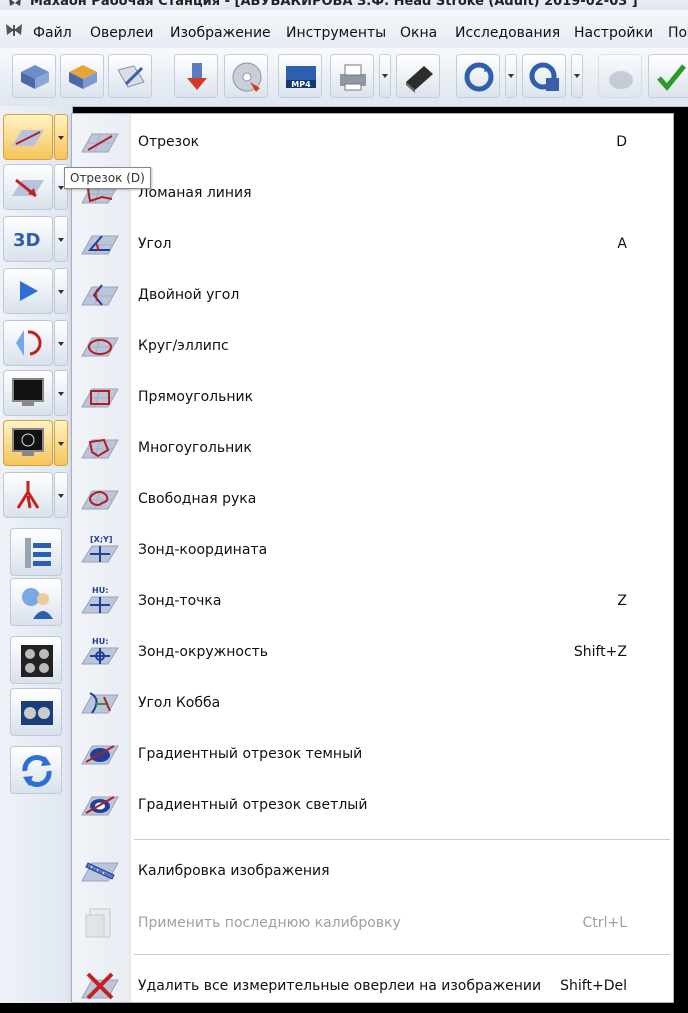 The height and width of the screenshot is (1013, 688). I want to click on sync-rotate-icon, so click(479, 77).